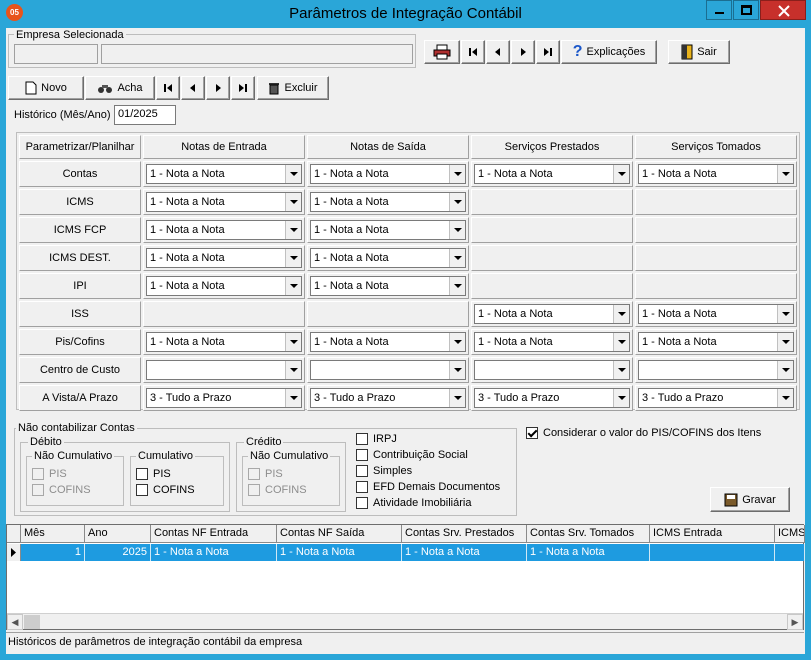  Describe the element at coordinates (699, 52) in the screenshot. I see `sair-button: Sair` at that location.